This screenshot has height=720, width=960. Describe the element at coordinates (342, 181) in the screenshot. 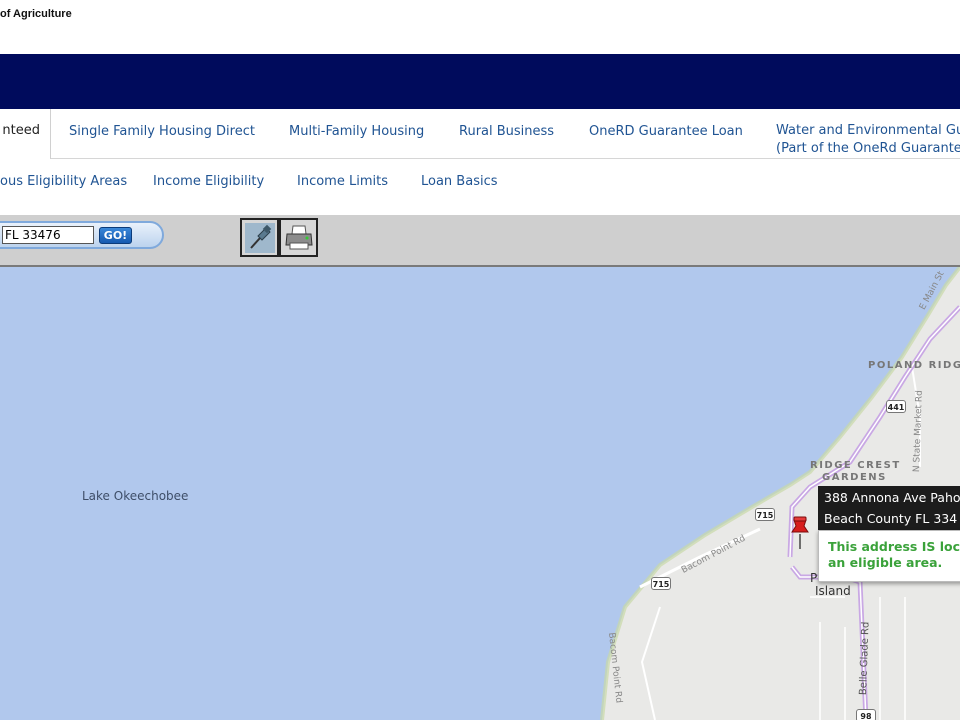

I see `subtab-income-limits: Income Limits` at that location.